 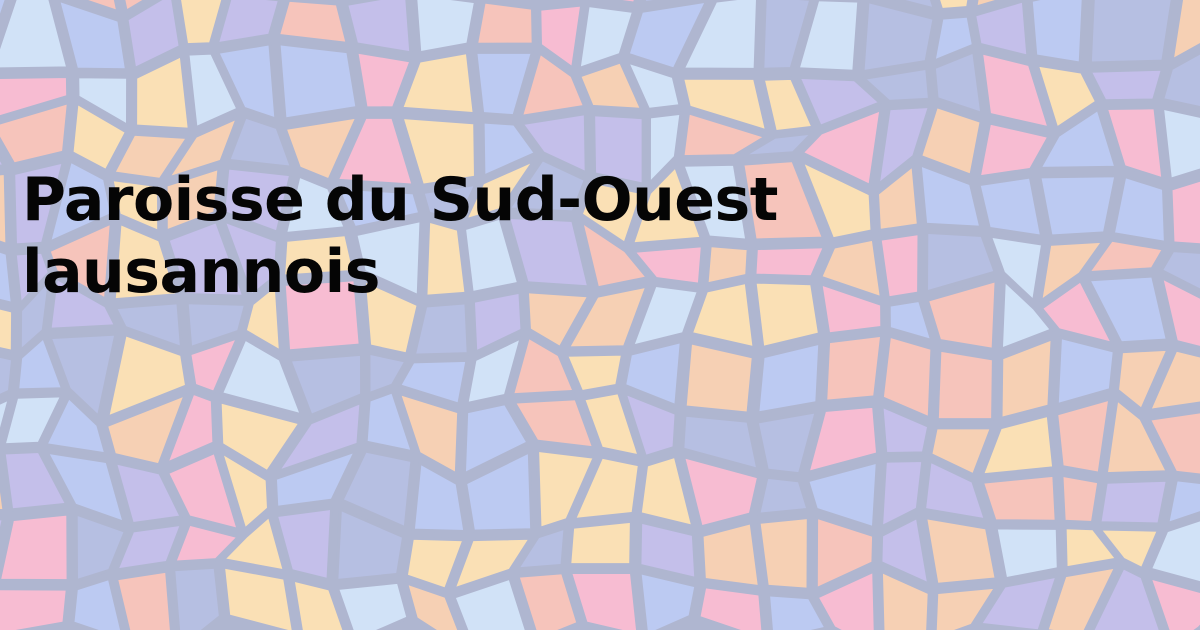 What do you see at coordinates (400, 200) in the screenshot?
I see `title-line-1: Paroisse du Sud-Ouest` at bounding box center [400, 200].